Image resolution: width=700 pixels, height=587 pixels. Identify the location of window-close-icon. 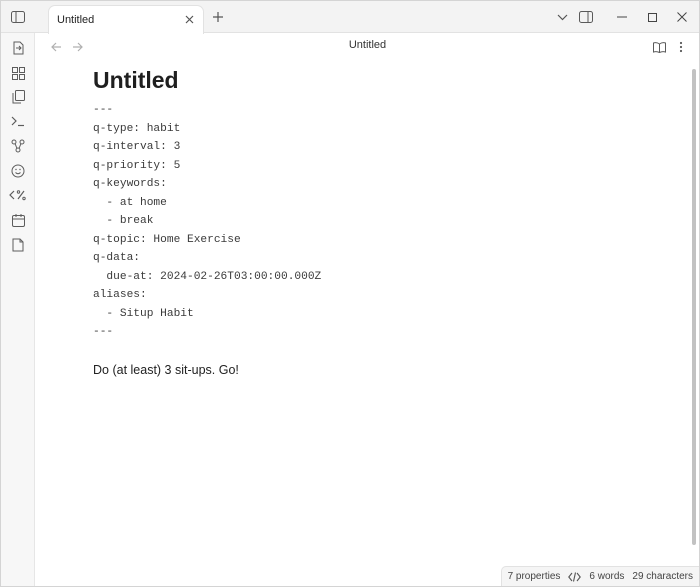
(682, 17).